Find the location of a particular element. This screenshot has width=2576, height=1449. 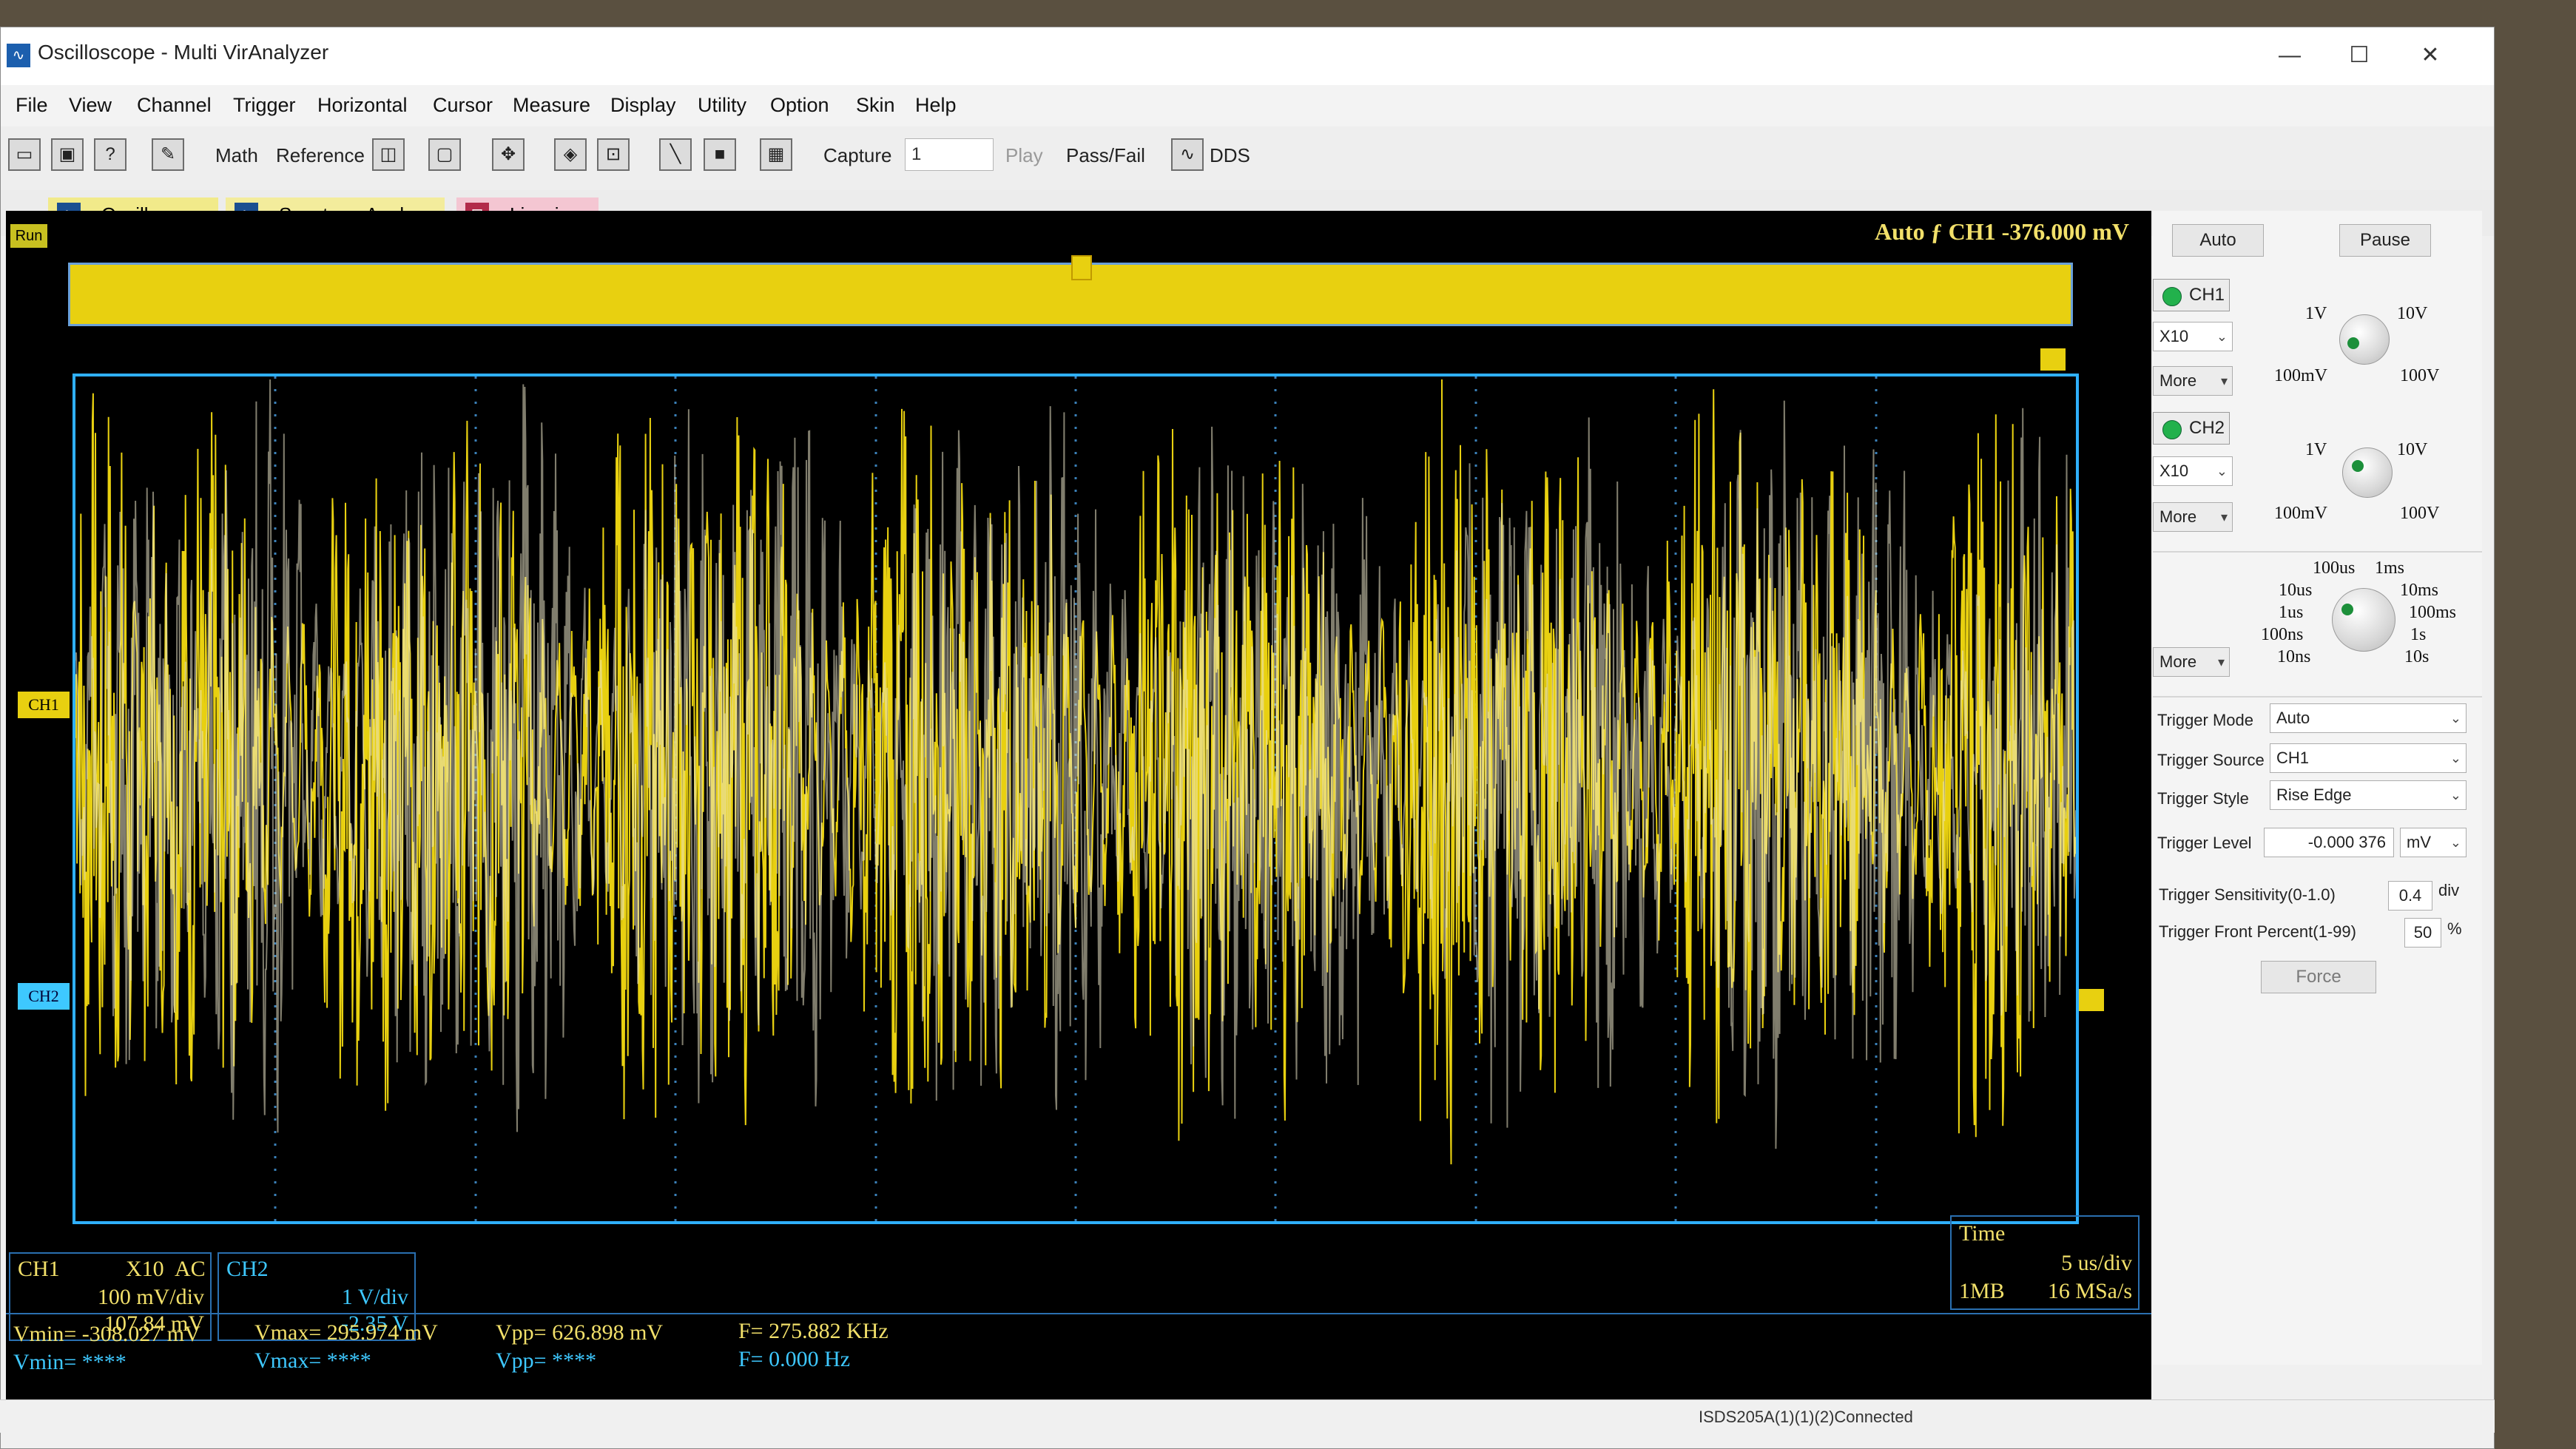

save-icon: ▣ is located at coordinates (67, 154).